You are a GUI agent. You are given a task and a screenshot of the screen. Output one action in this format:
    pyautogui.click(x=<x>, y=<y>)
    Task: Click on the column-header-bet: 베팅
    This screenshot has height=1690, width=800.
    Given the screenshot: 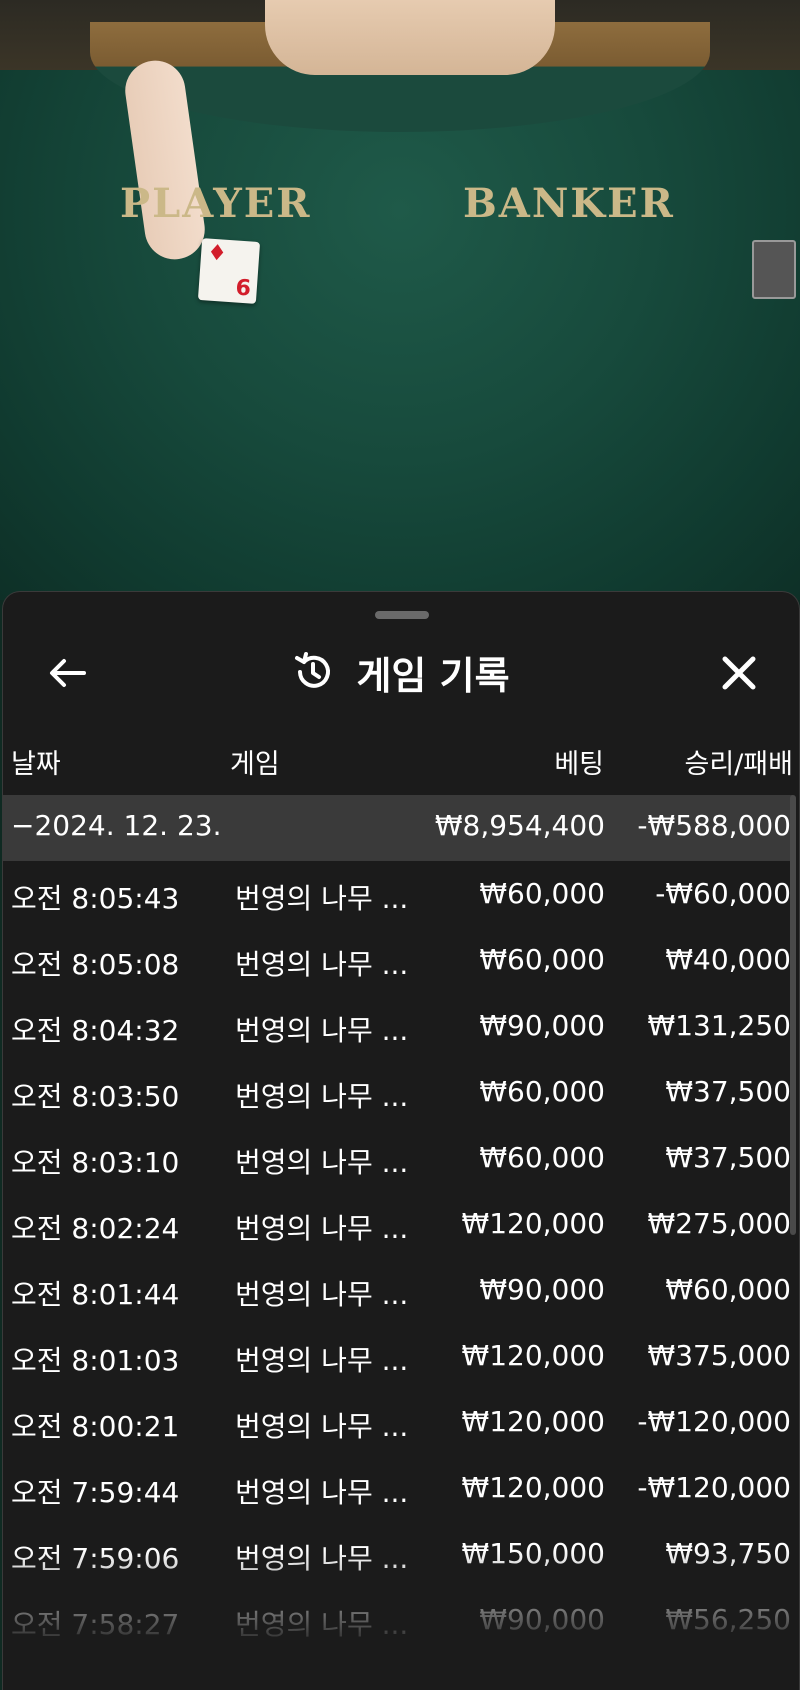 What is the action you would take?
    pyautogui.click(x=579, y=764)
    